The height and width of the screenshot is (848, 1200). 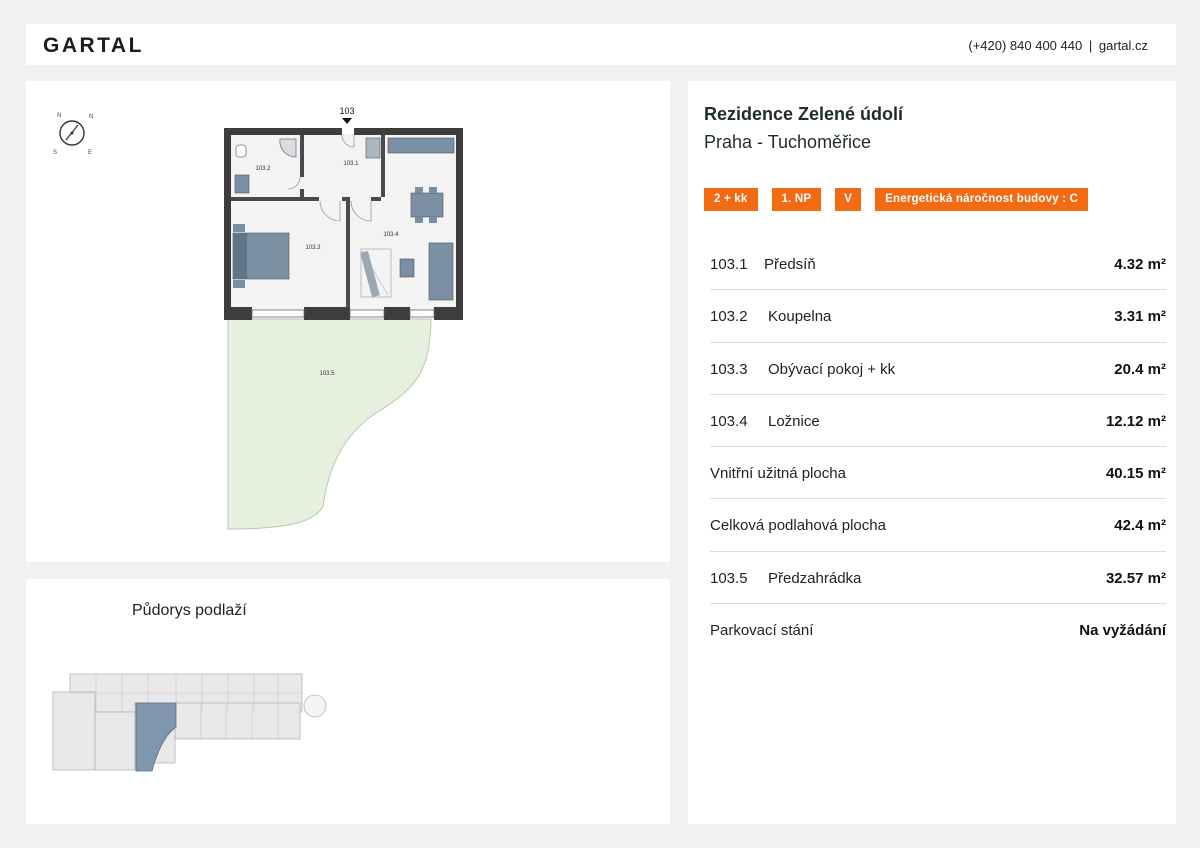 What do you see at coordinates (731, 199) in the screenshot?
I see `layout-badge: 2 + kk` at bounding box center [731, 199].